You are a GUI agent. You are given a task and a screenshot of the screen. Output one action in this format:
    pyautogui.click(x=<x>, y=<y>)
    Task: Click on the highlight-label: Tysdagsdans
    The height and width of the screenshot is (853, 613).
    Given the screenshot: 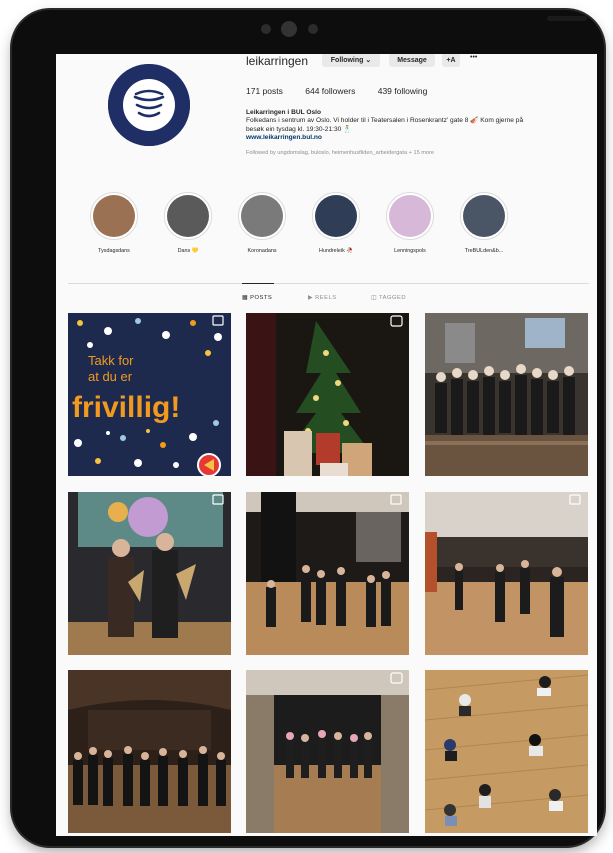 What is the action you would take?
    pyautogui.click(x=114, y=251)
    